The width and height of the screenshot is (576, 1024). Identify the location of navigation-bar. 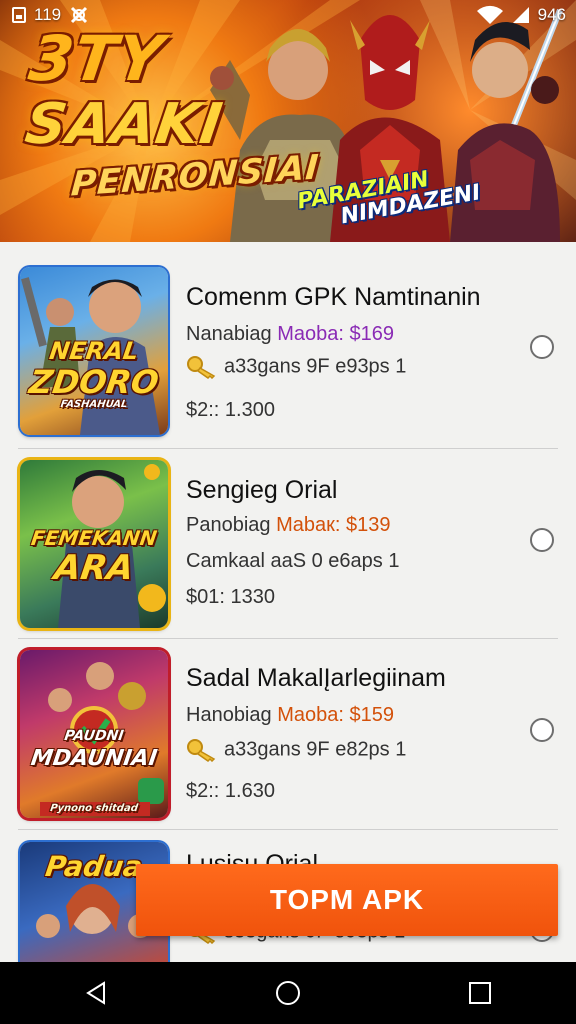
(288, 993).